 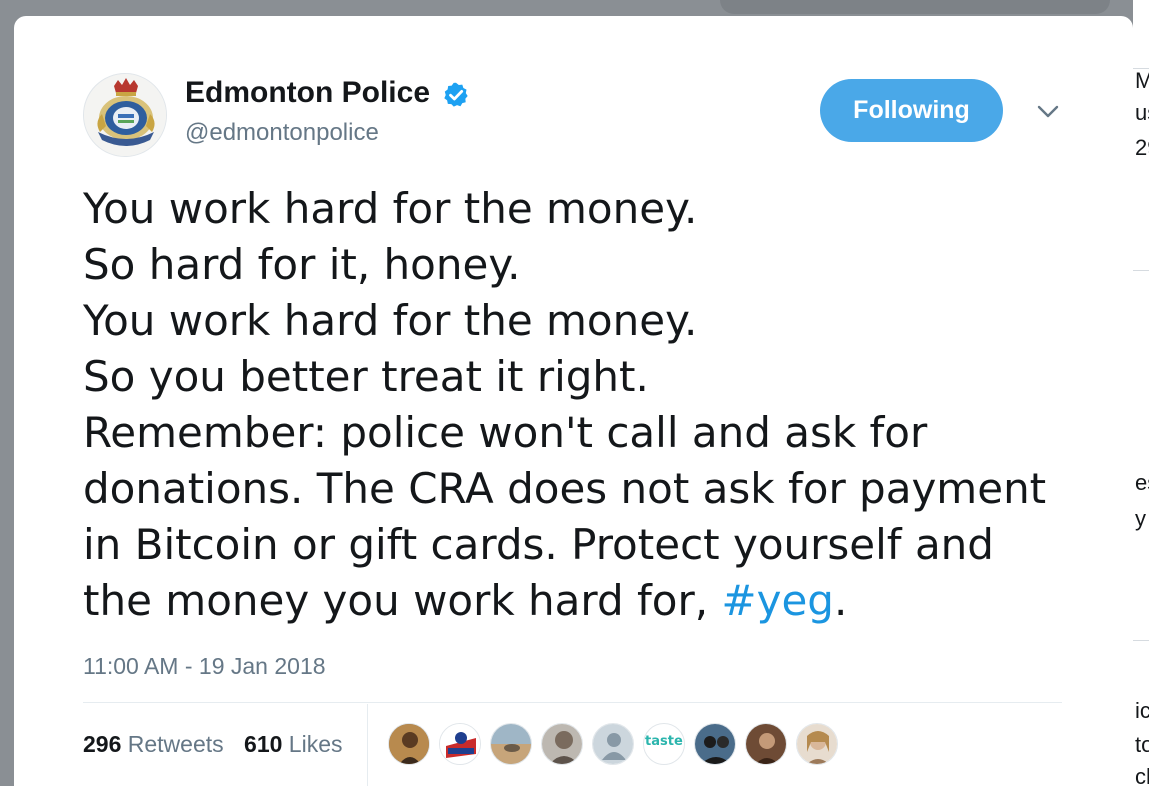 What do you see at coordinates (777, 600) in the screenshot?
I see `hashtag-link: #yeg` at bounding box center [777, 600].